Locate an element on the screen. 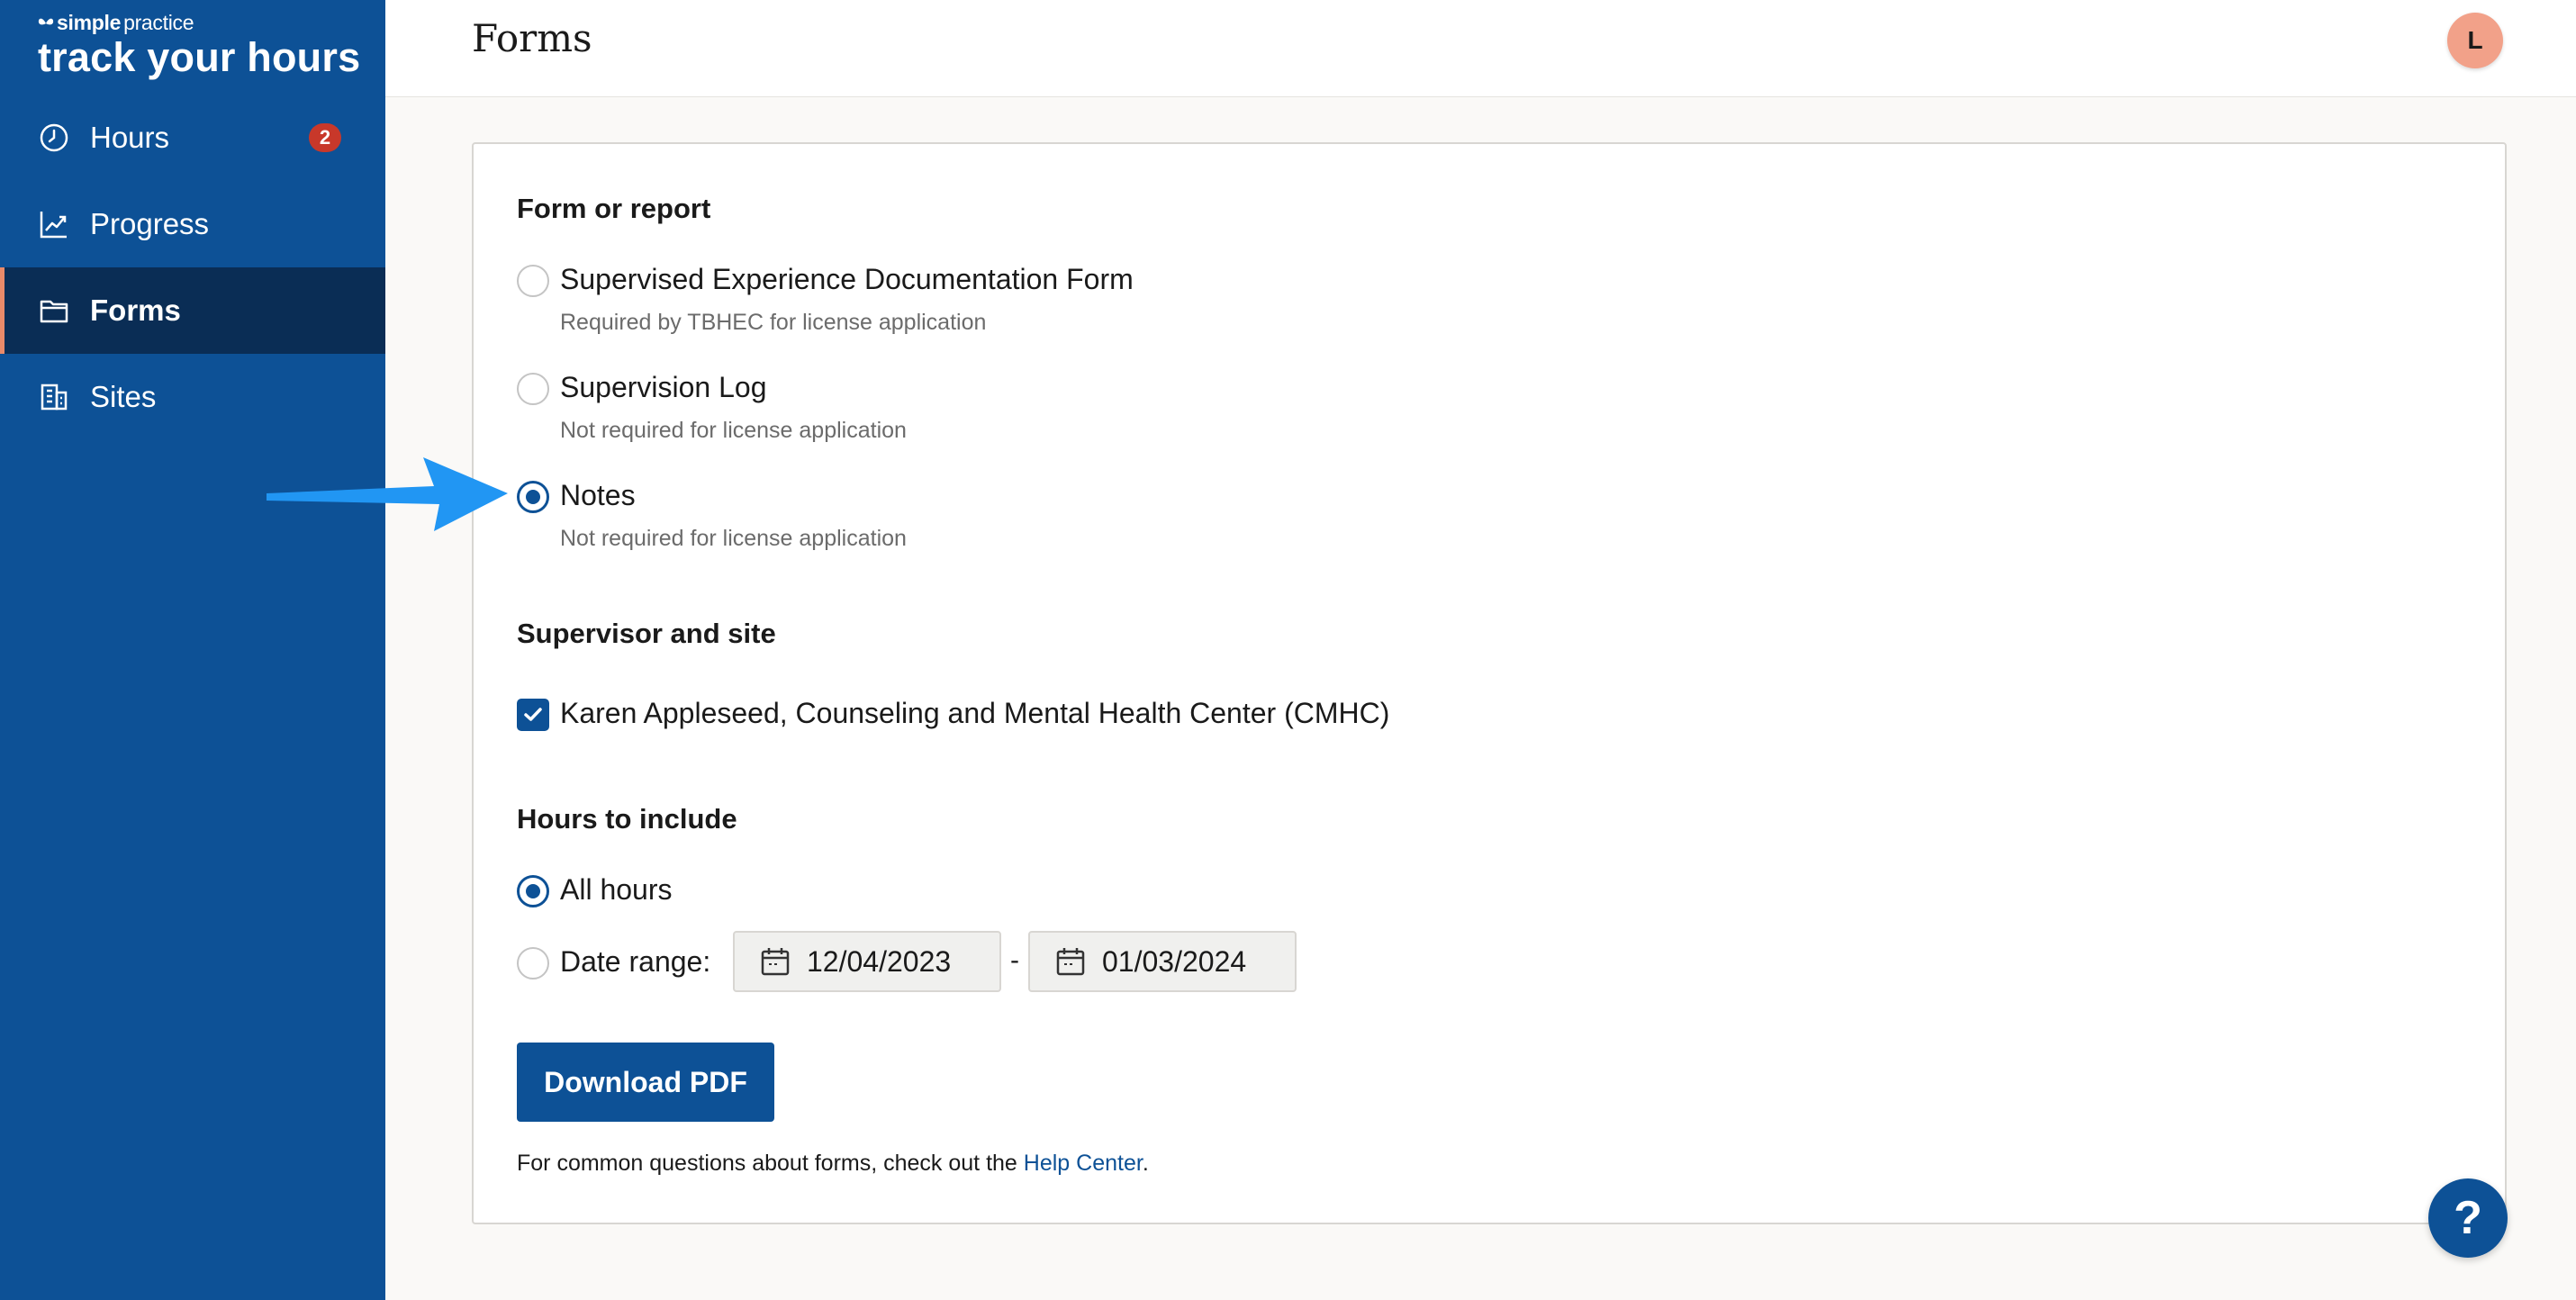 This screenshot has height=1300, width=2576. page-title: Forms is located at coordinates (532, 38).